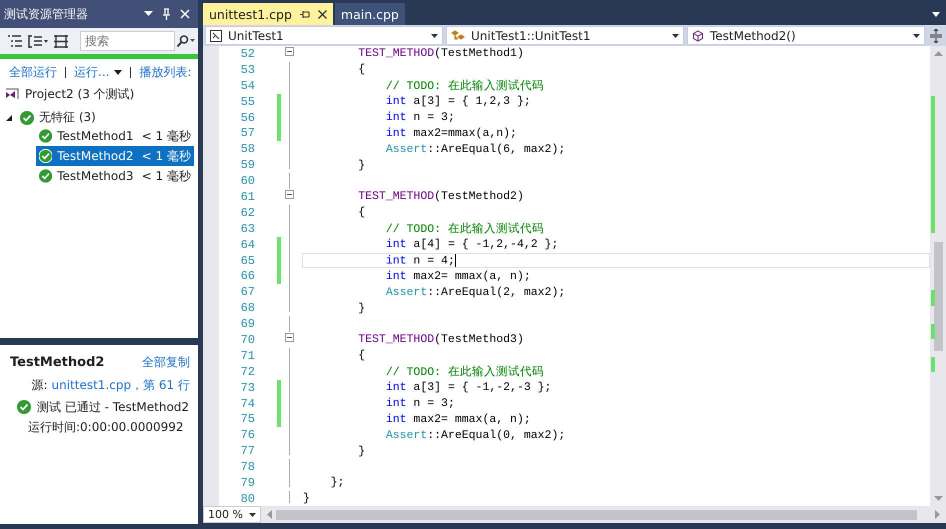 The image size is (946, 529). I want to click on line-number: 56, so click(248, 117).